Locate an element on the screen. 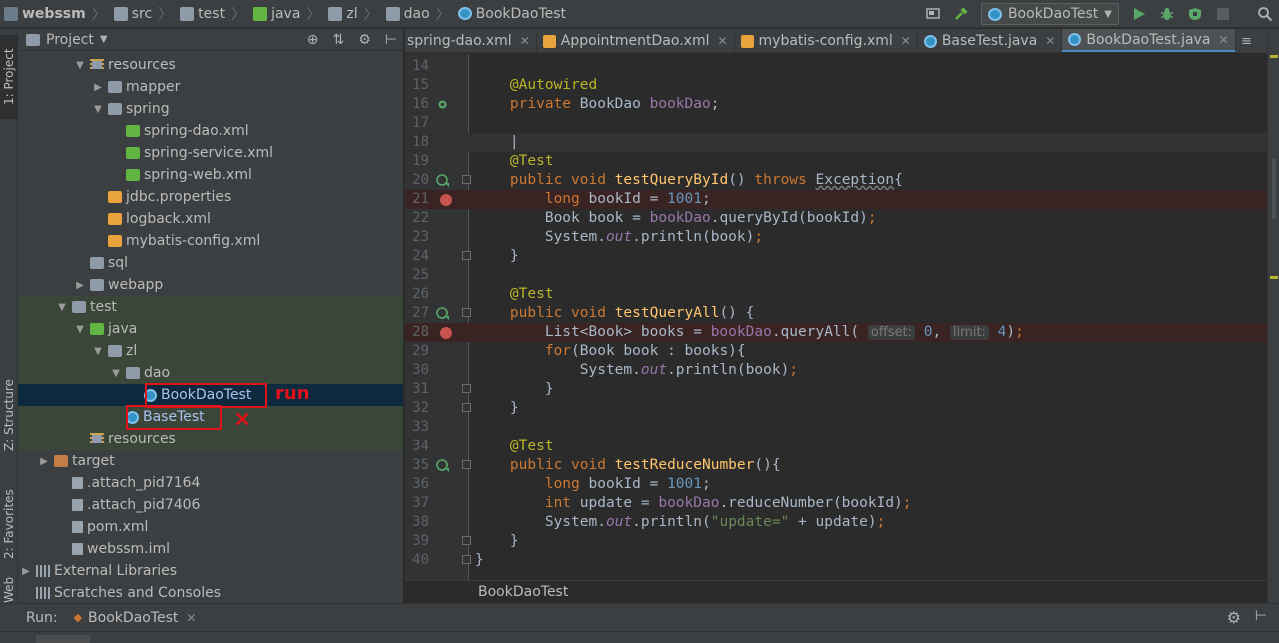  tool-tab-project: 1: Project is located at coordinates (9, 77).